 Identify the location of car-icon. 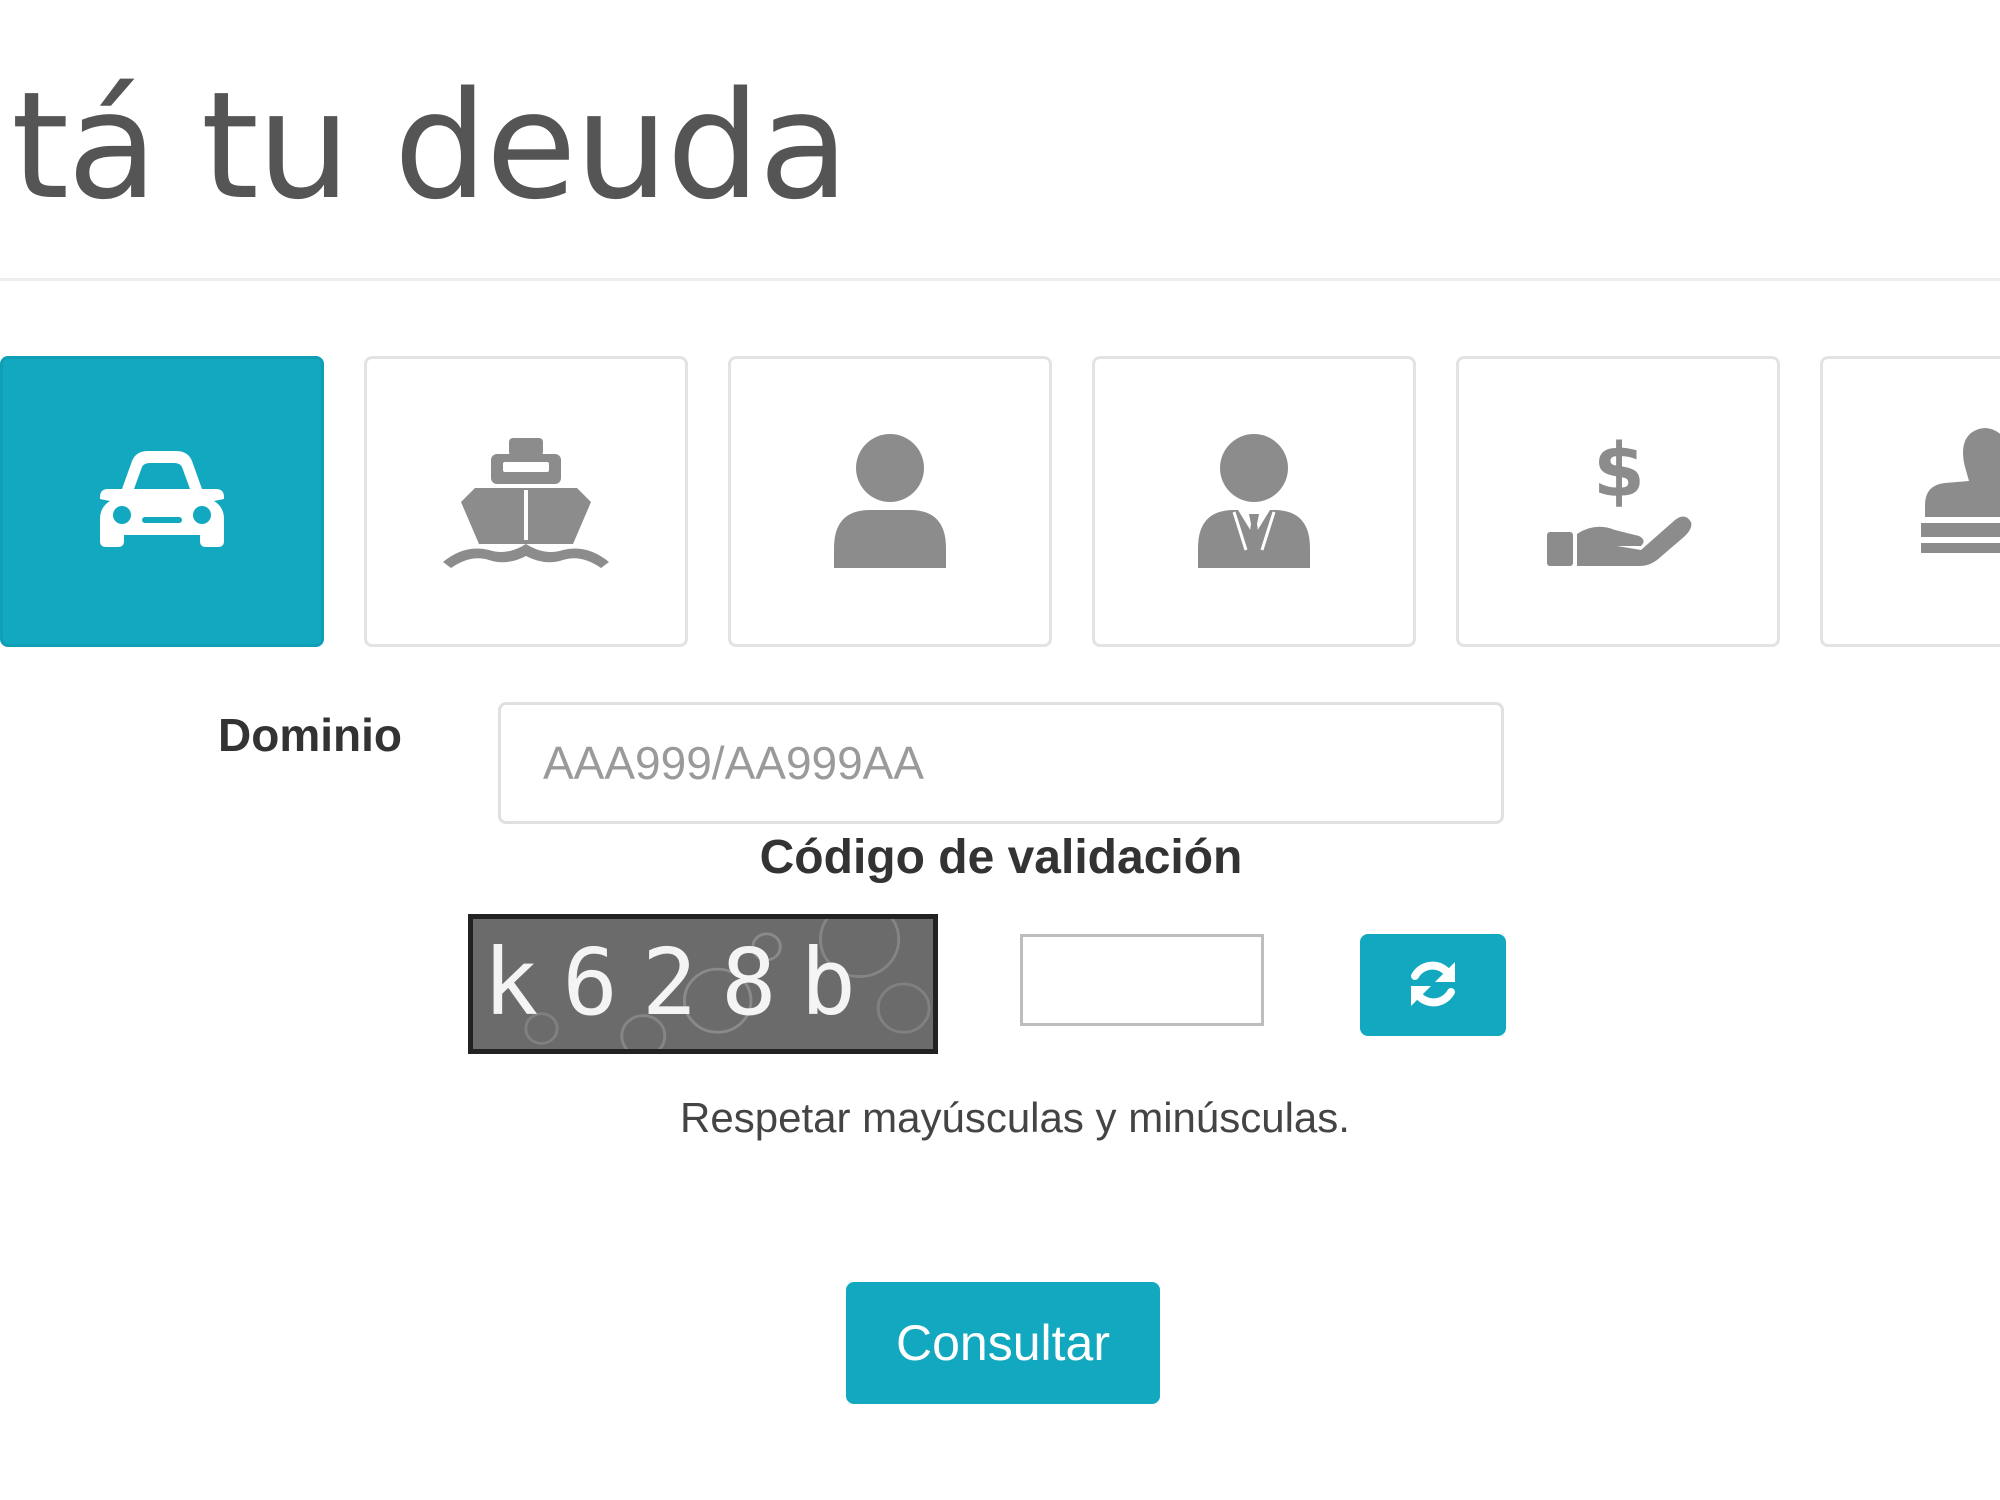
(162, 502).